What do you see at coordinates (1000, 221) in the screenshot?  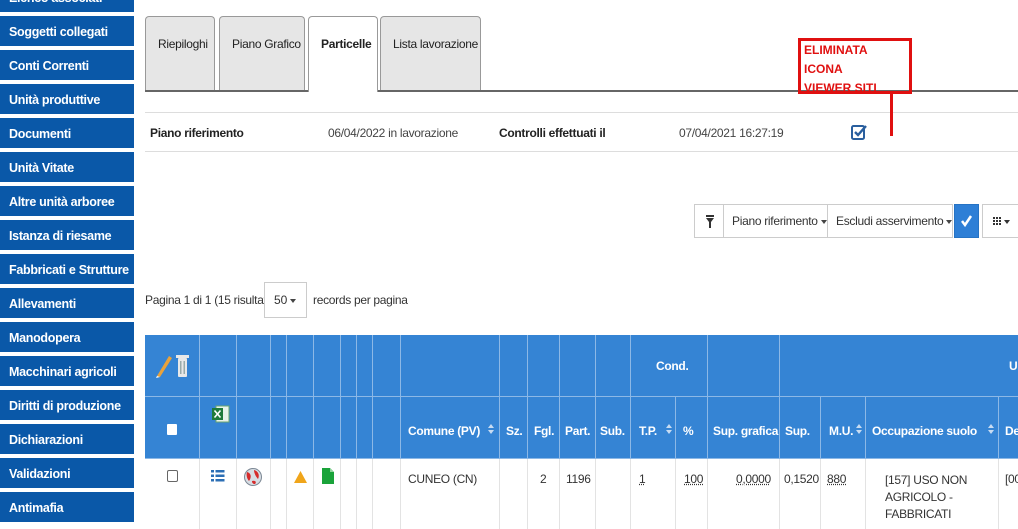 I see `columns-button` at bounding box center [1000, 221].